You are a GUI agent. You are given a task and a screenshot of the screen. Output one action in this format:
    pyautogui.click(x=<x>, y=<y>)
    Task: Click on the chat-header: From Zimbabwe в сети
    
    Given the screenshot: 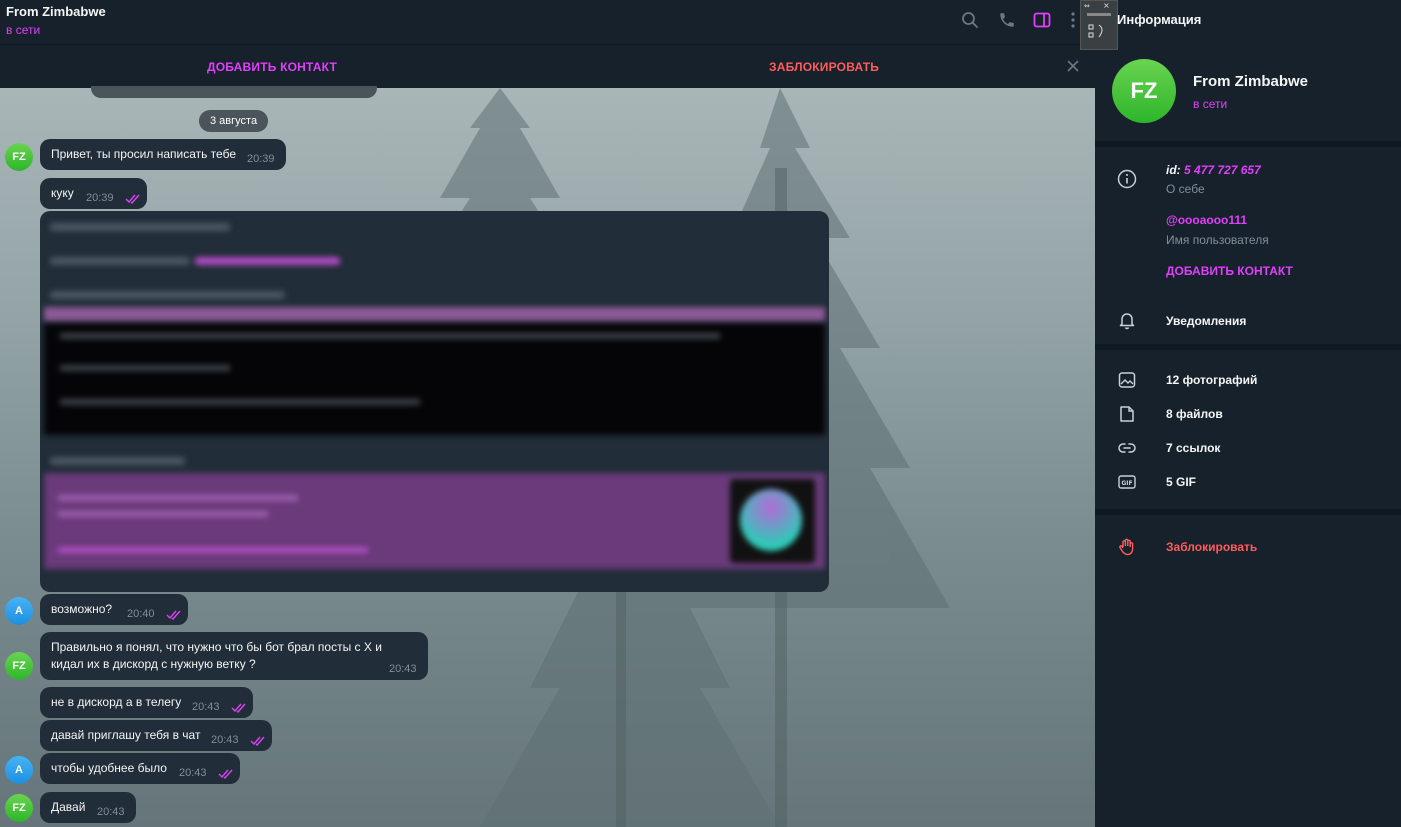 What is the action you would take?
    pyautogui.click(x=547, y=22)
    